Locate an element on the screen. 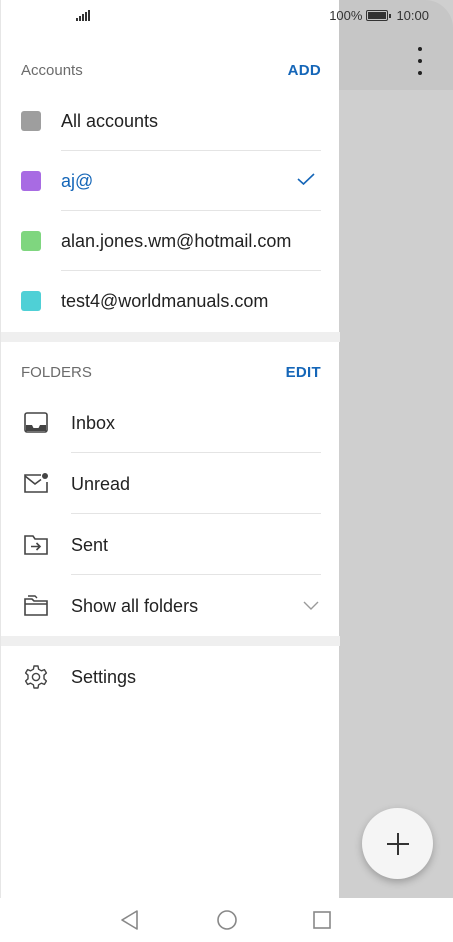  account-label: alan.jones.wm@hotmail.com is located at coordinates (176, 240).